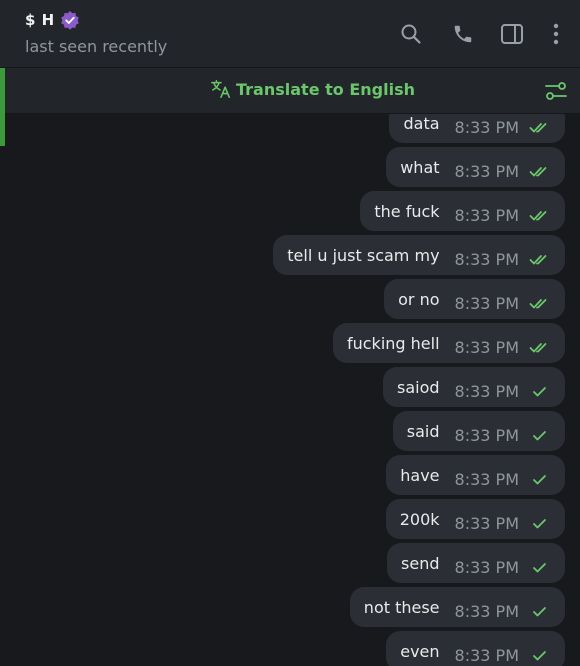 This screenshot has width=580, height=666. I want to click on message-text: tell u just scam my, so click(363, 255).